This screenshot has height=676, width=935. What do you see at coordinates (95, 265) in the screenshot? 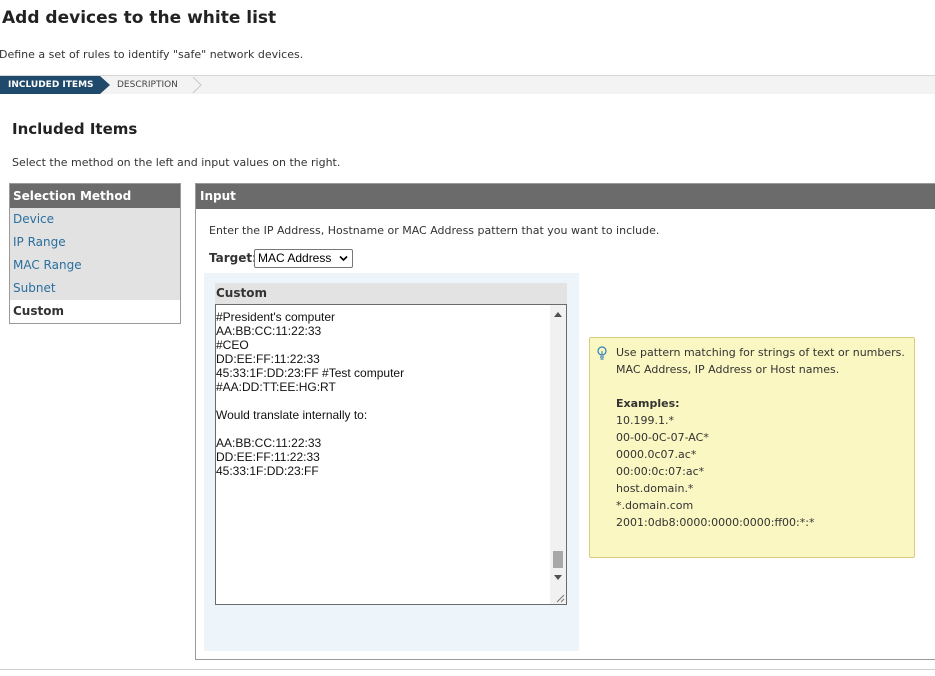
I see `method-item-mac-range: MAC Range` at bounding box center [95, 265].